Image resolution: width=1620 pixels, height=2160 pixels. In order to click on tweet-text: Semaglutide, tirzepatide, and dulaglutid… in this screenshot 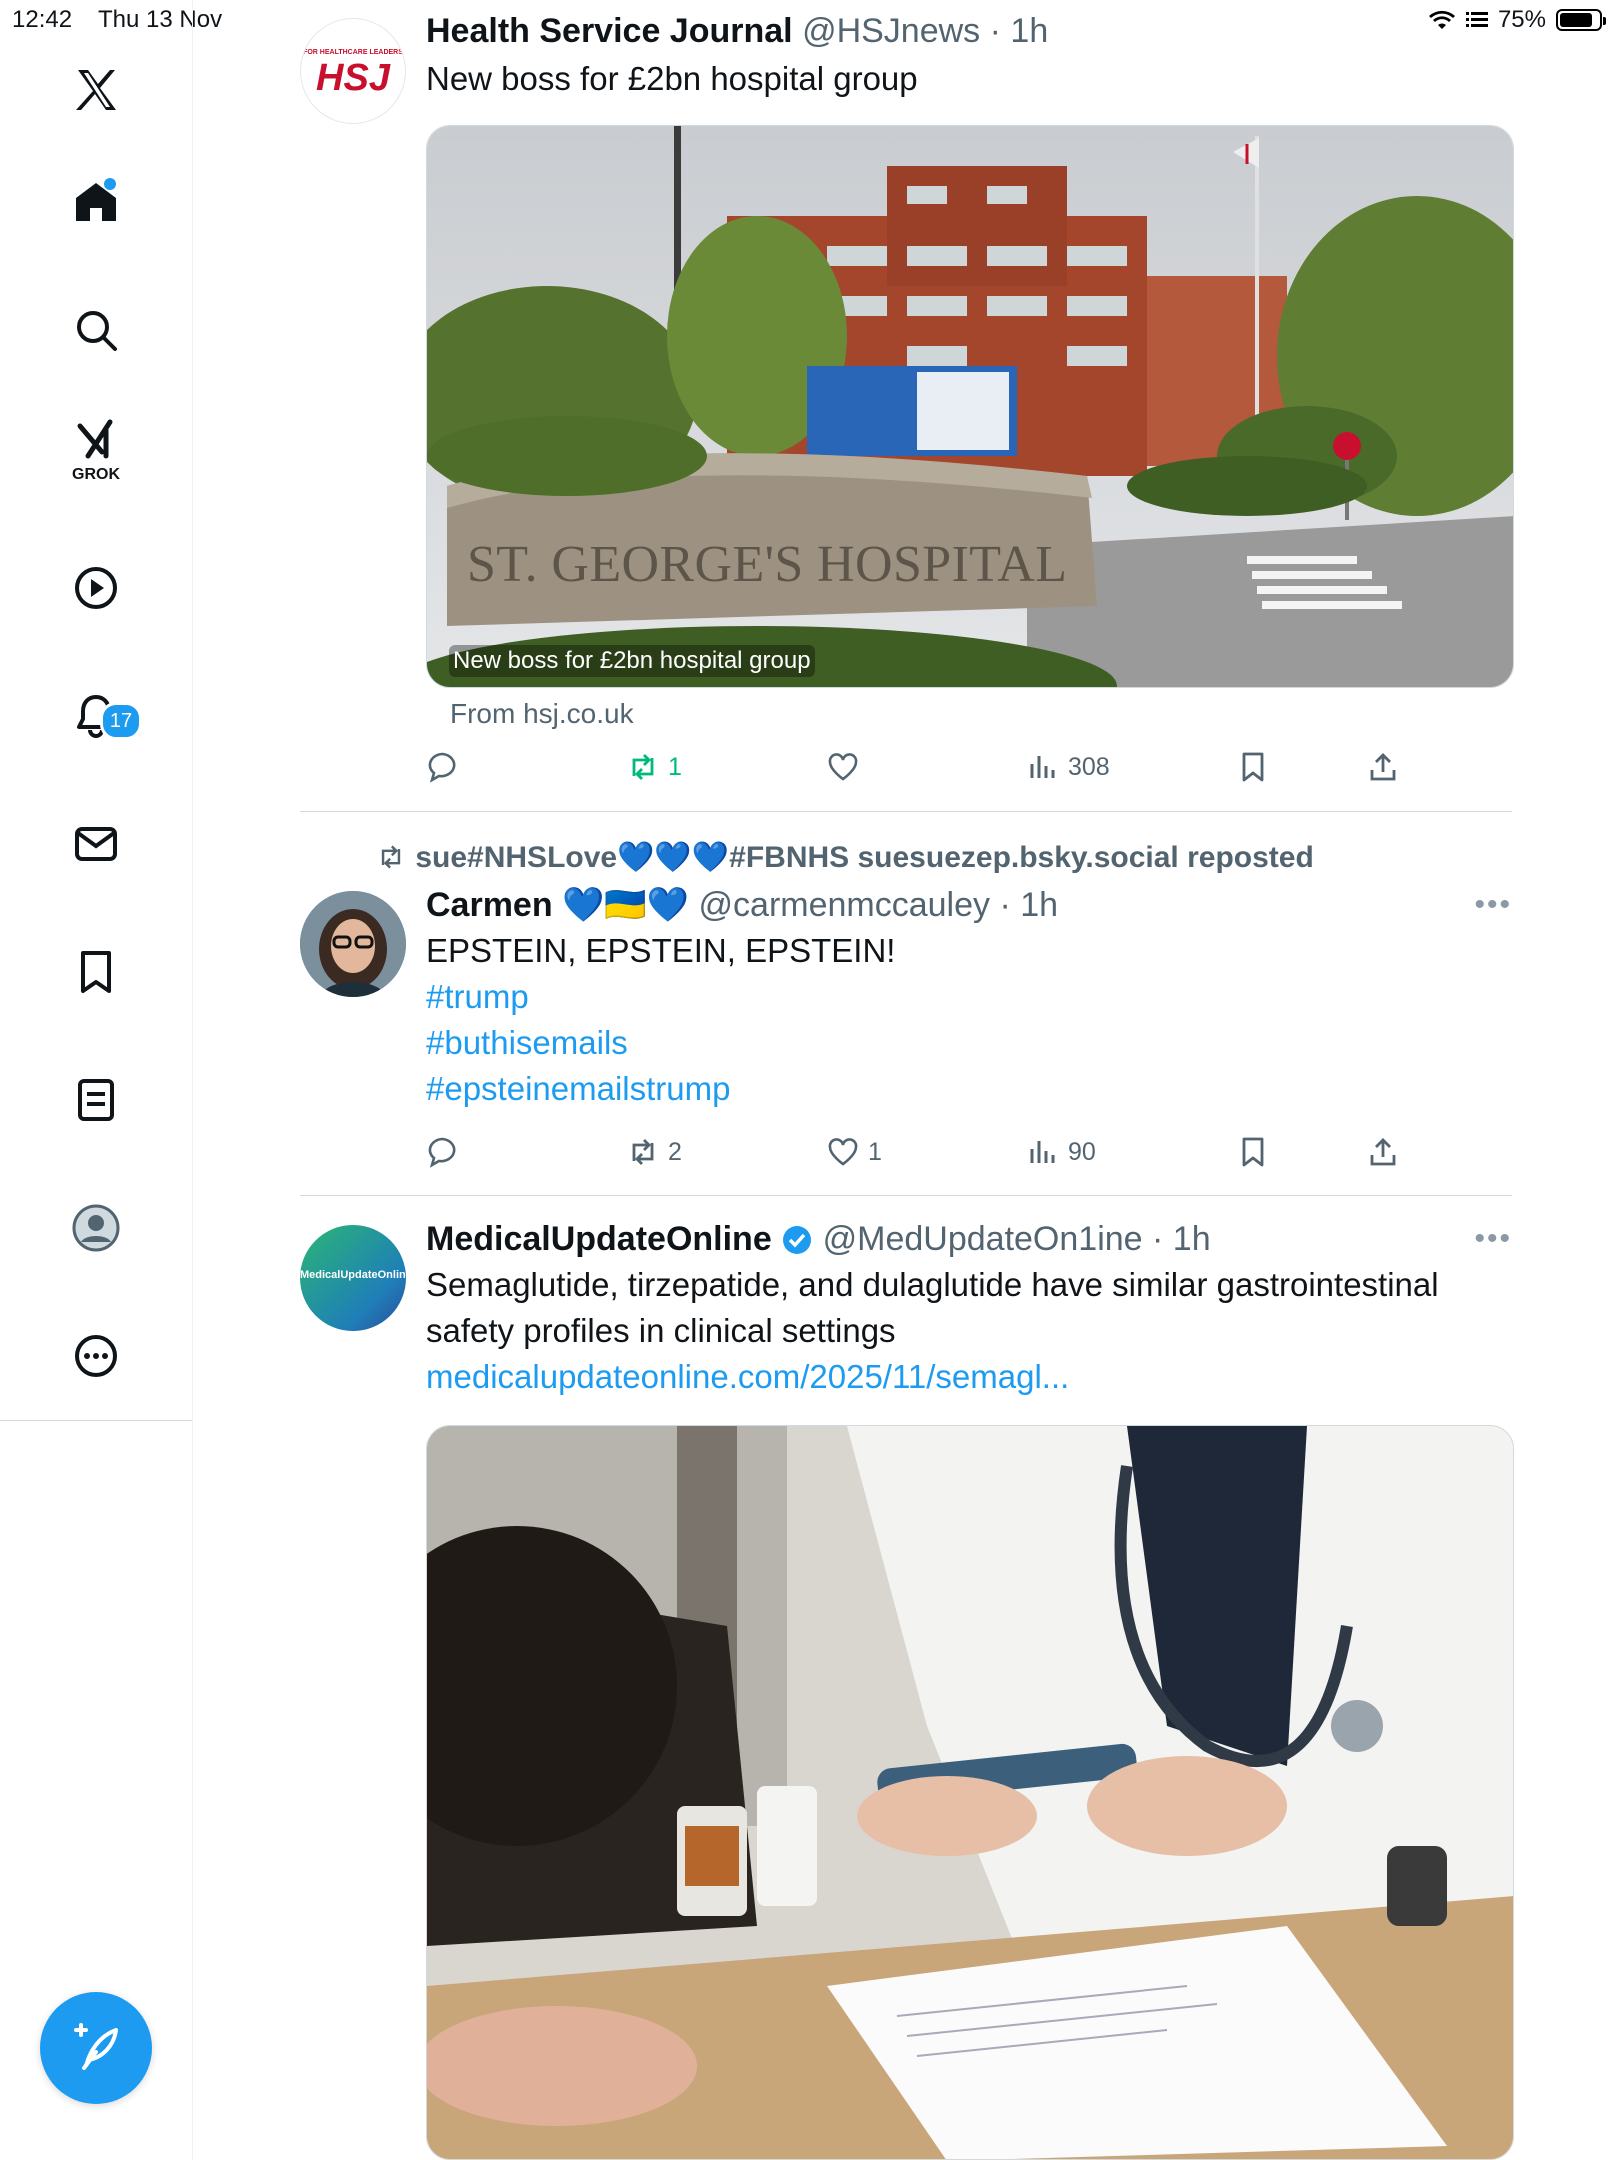, I will do `click(932, 1307)`.